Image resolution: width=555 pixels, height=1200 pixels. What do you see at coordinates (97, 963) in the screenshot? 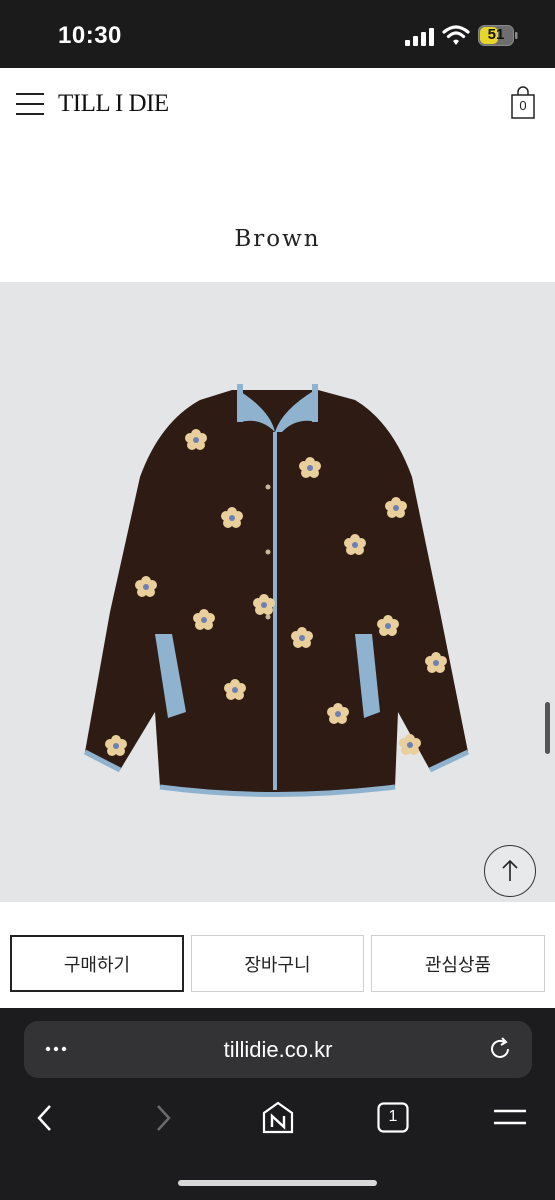
I see `buy-button: 구매하기` at bounding box center [97, 963].